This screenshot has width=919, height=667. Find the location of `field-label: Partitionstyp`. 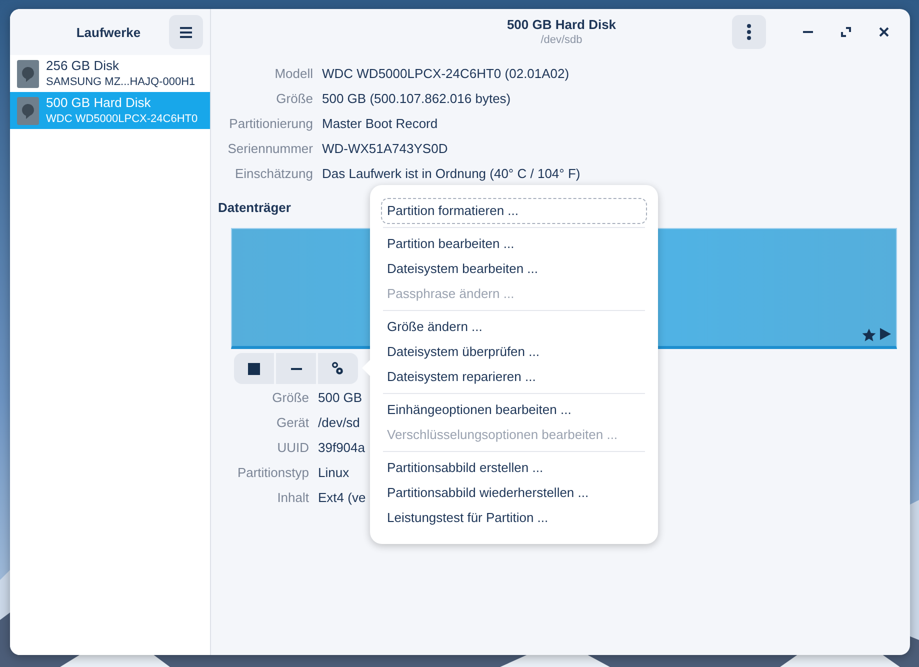

field-label: Partitionstyp is located at coordinates (272, 473).